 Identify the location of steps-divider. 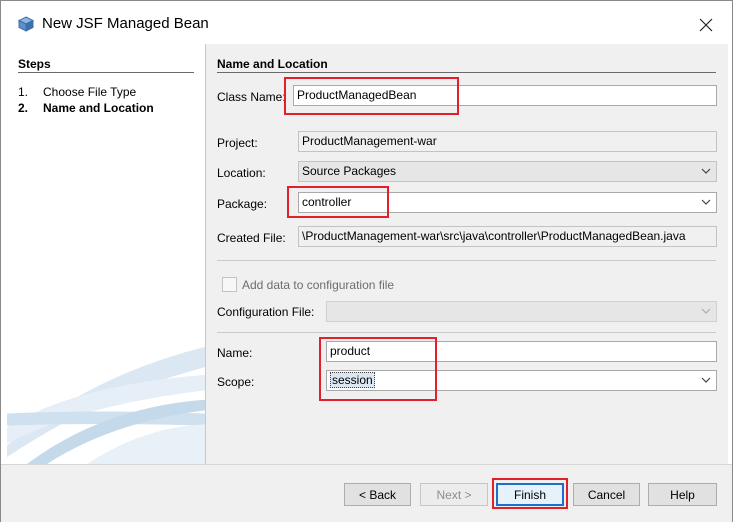
(106, 72).